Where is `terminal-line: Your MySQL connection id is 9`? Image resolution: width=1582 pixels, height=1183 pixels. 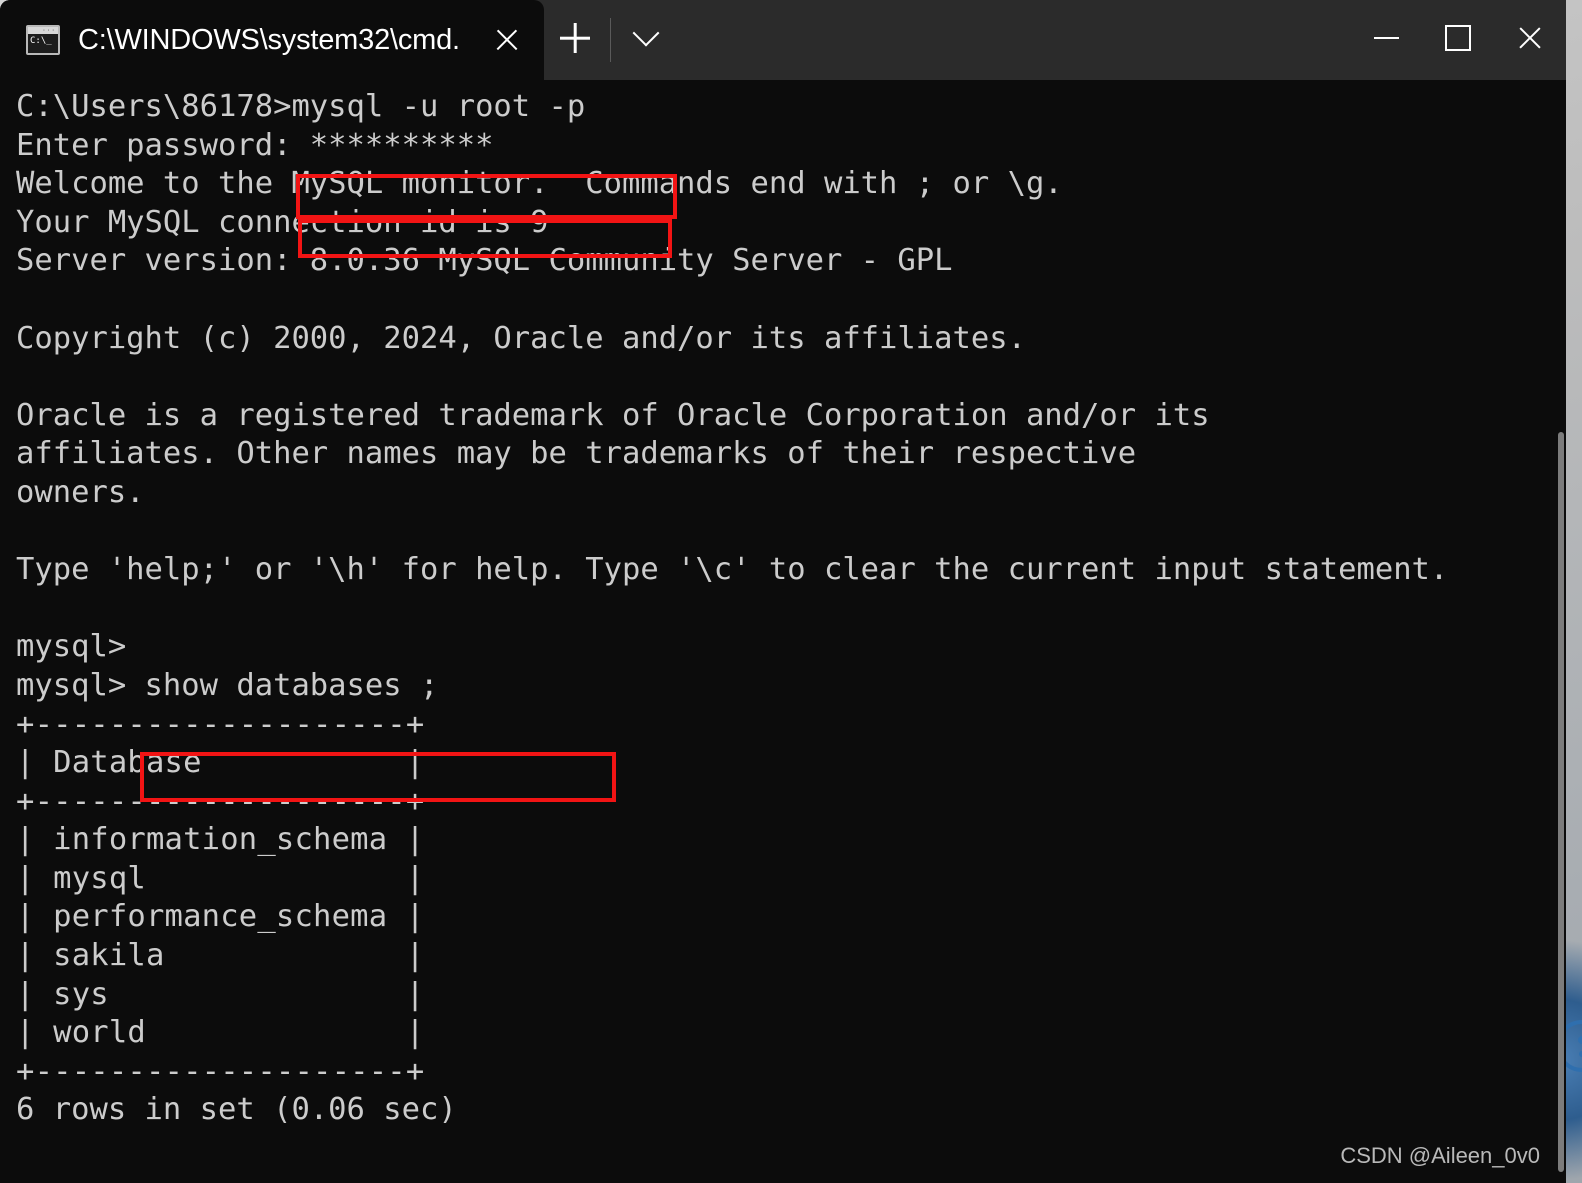 terminal-line: Your MySQL connection id is 9 is located at coordinates (282, 222).